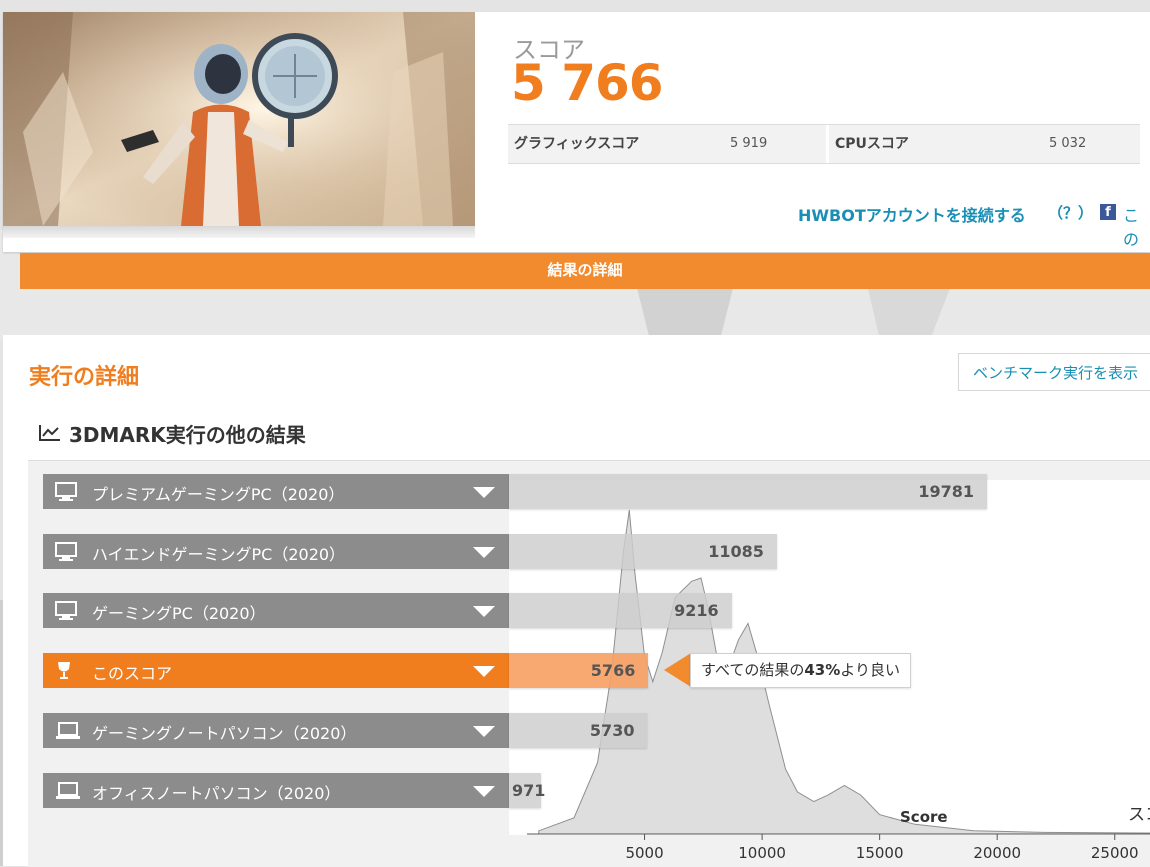 This screenshot has width=1150, height=867. I want to click on score-bar-value: 5730, so click(612, 730).